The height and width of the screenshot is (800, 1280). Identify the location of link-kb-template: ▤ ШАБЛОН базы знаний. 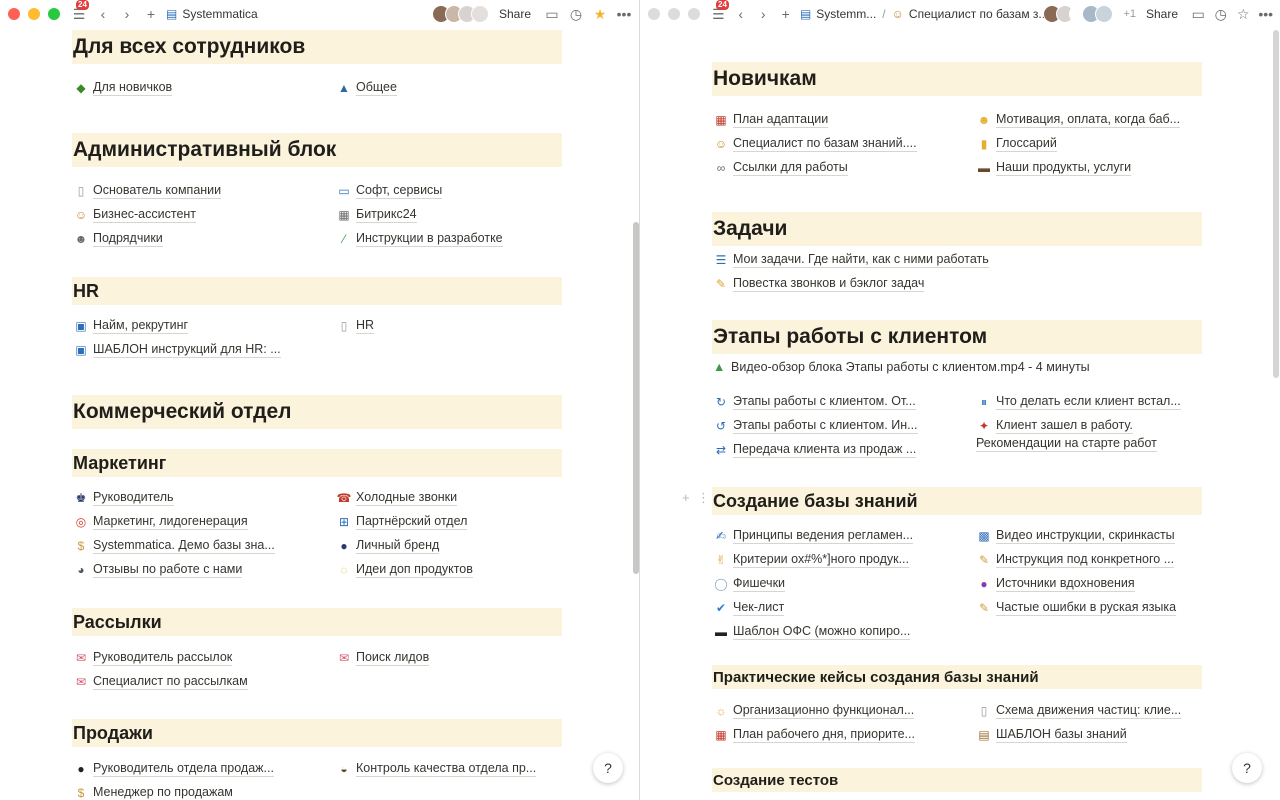
(1051, 735).